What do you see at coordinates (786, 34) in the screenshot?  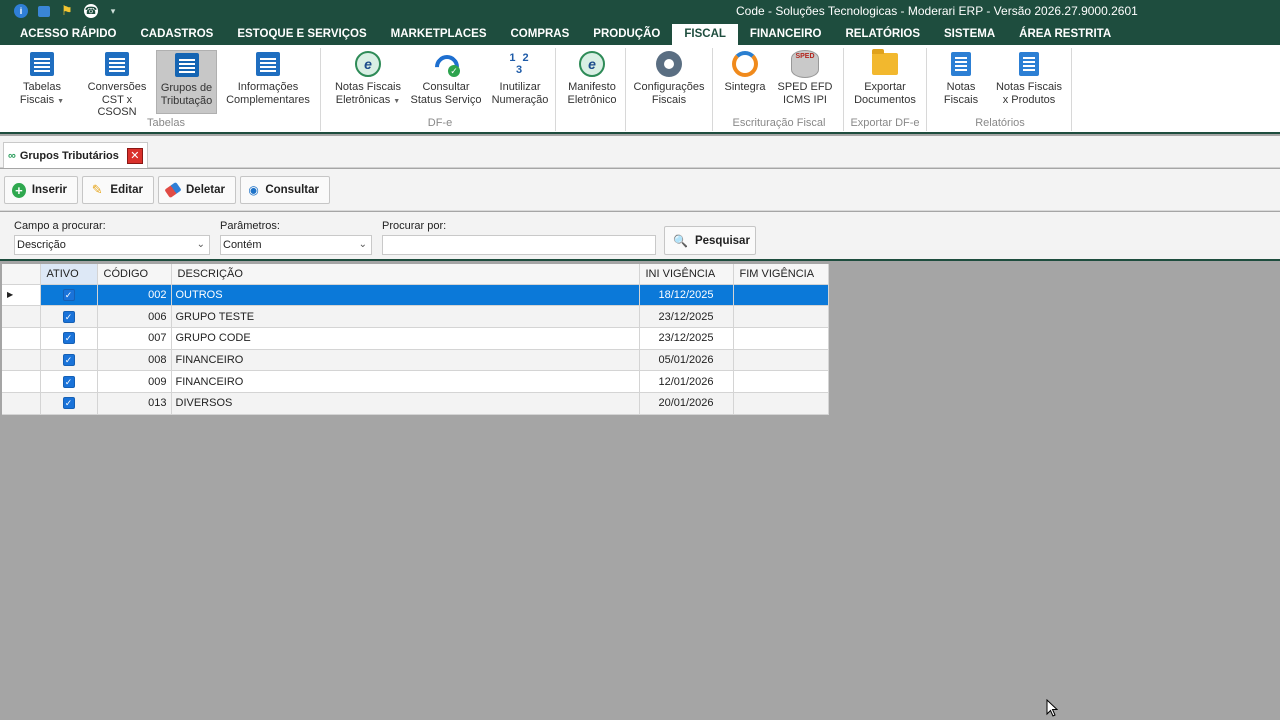 I see `menu-financeiro: FINANCEIRO` at bounding box center [786, 34].